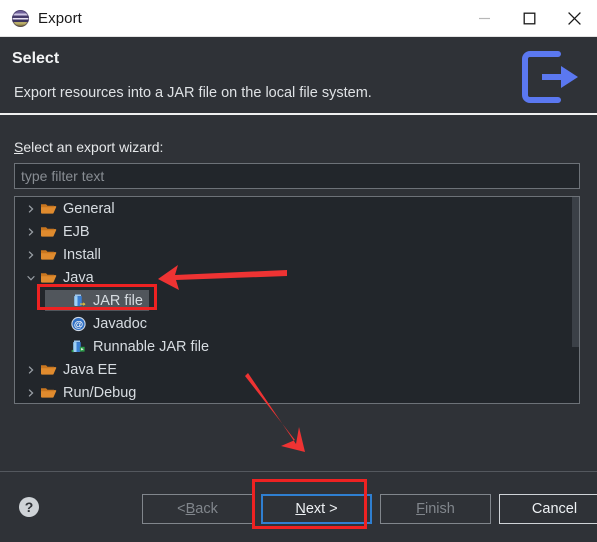 This screenshot has height=542, width=597. I want to click on minimize-icon, so click(484, 18).